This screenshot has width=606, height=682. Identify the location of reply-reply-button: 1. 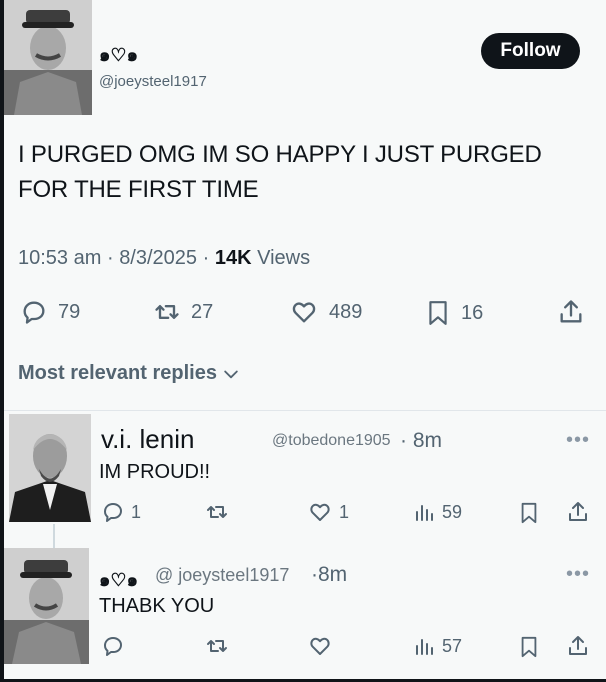
(121, 512).